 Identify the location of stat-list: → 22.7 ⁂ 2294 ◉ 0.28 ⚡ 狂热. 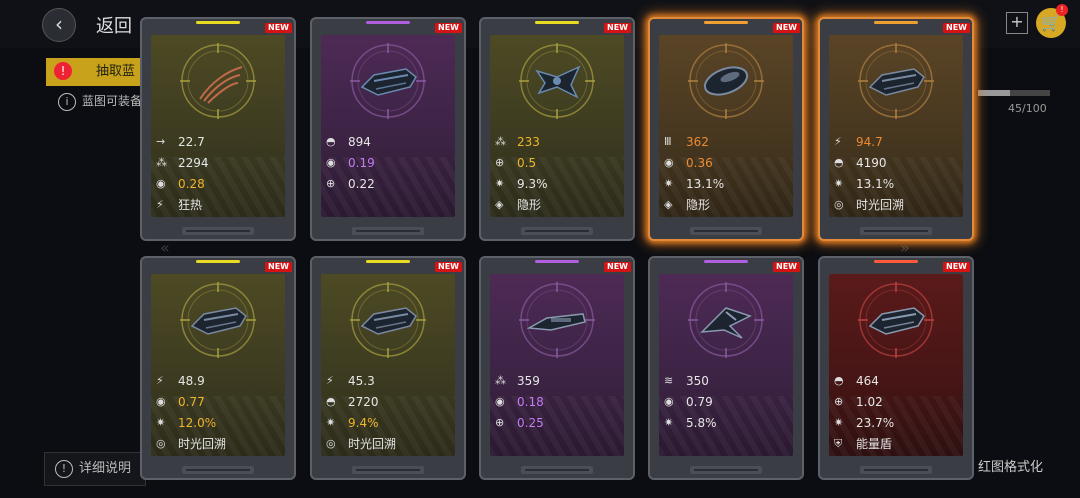
(218, 173).